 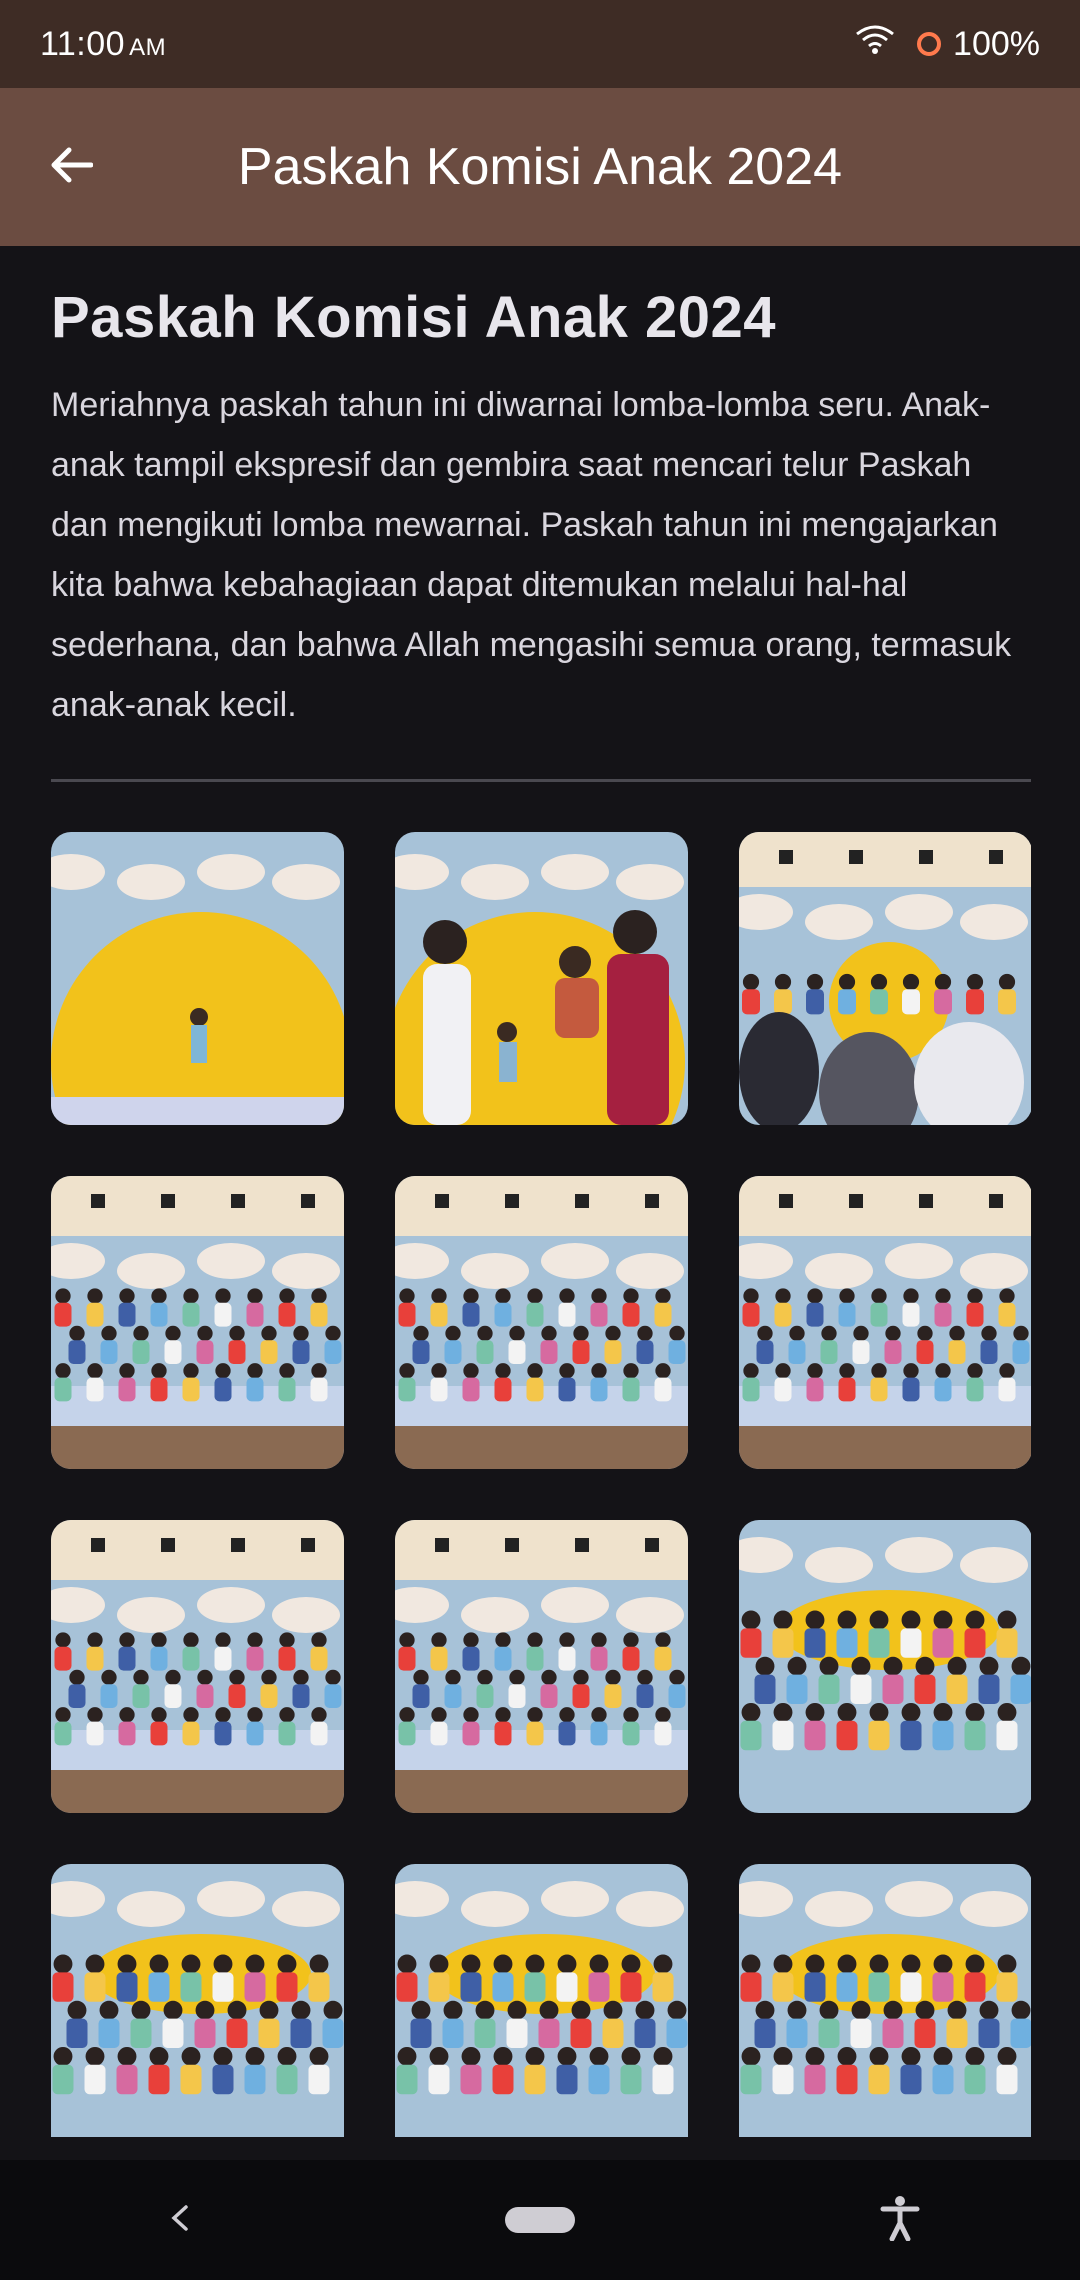 I want to click on nav-back-icon, so click(x=180, y=2220).